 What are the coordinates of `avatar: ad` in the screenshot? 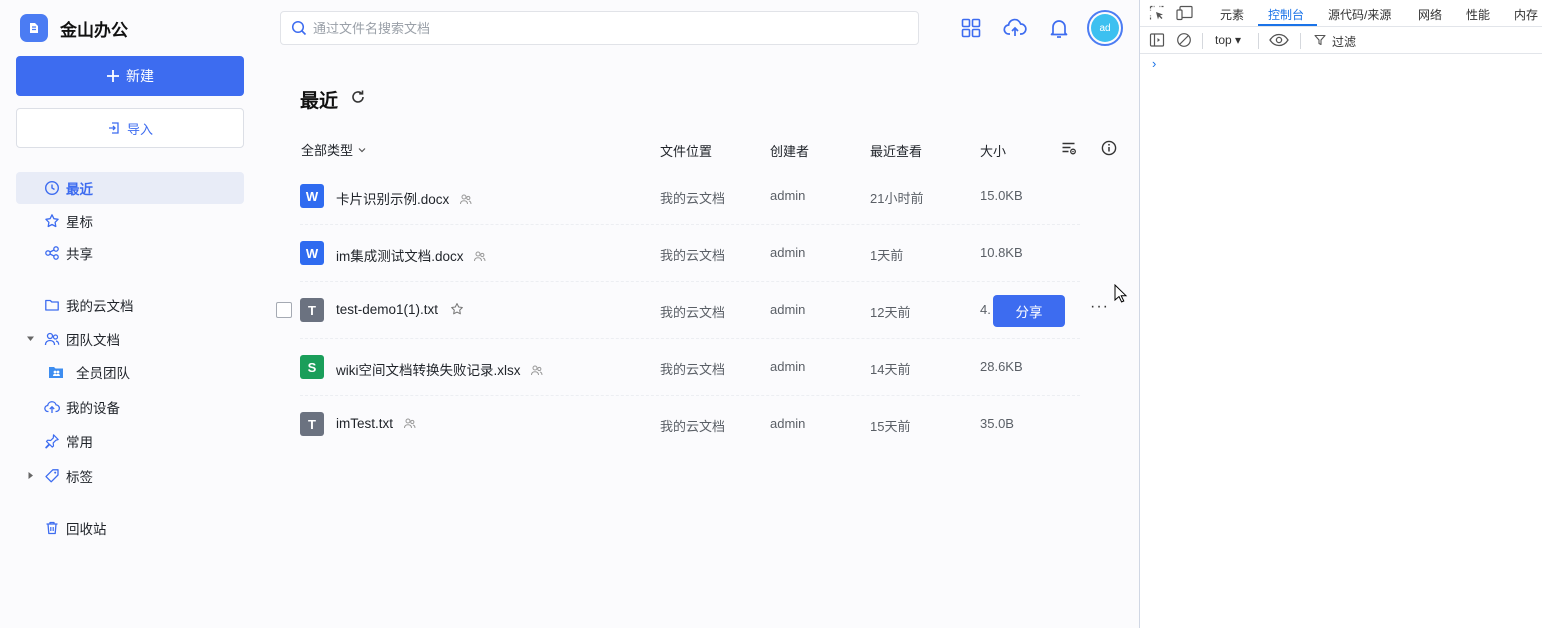 It's located at (1105, 28).